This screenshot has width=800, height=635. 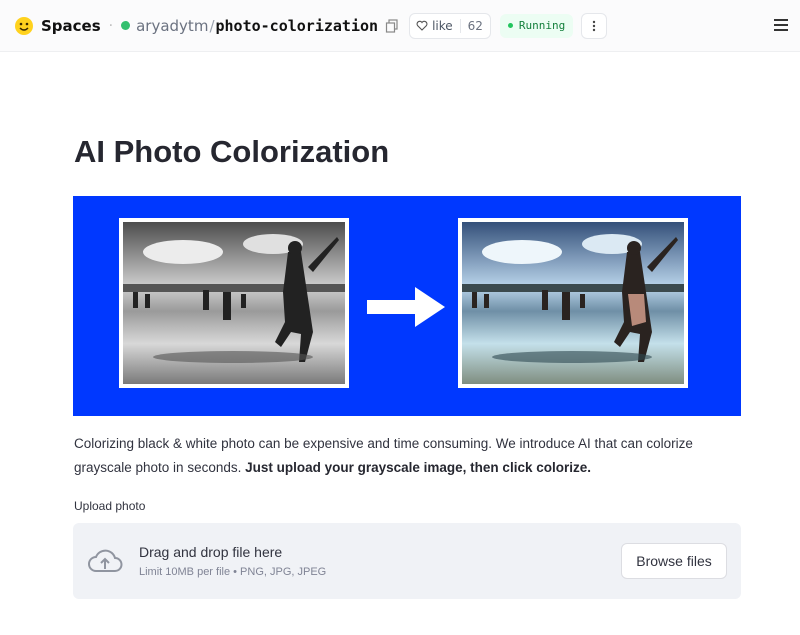 I want to click on status-badge: Running, so click(x=536, y=25).